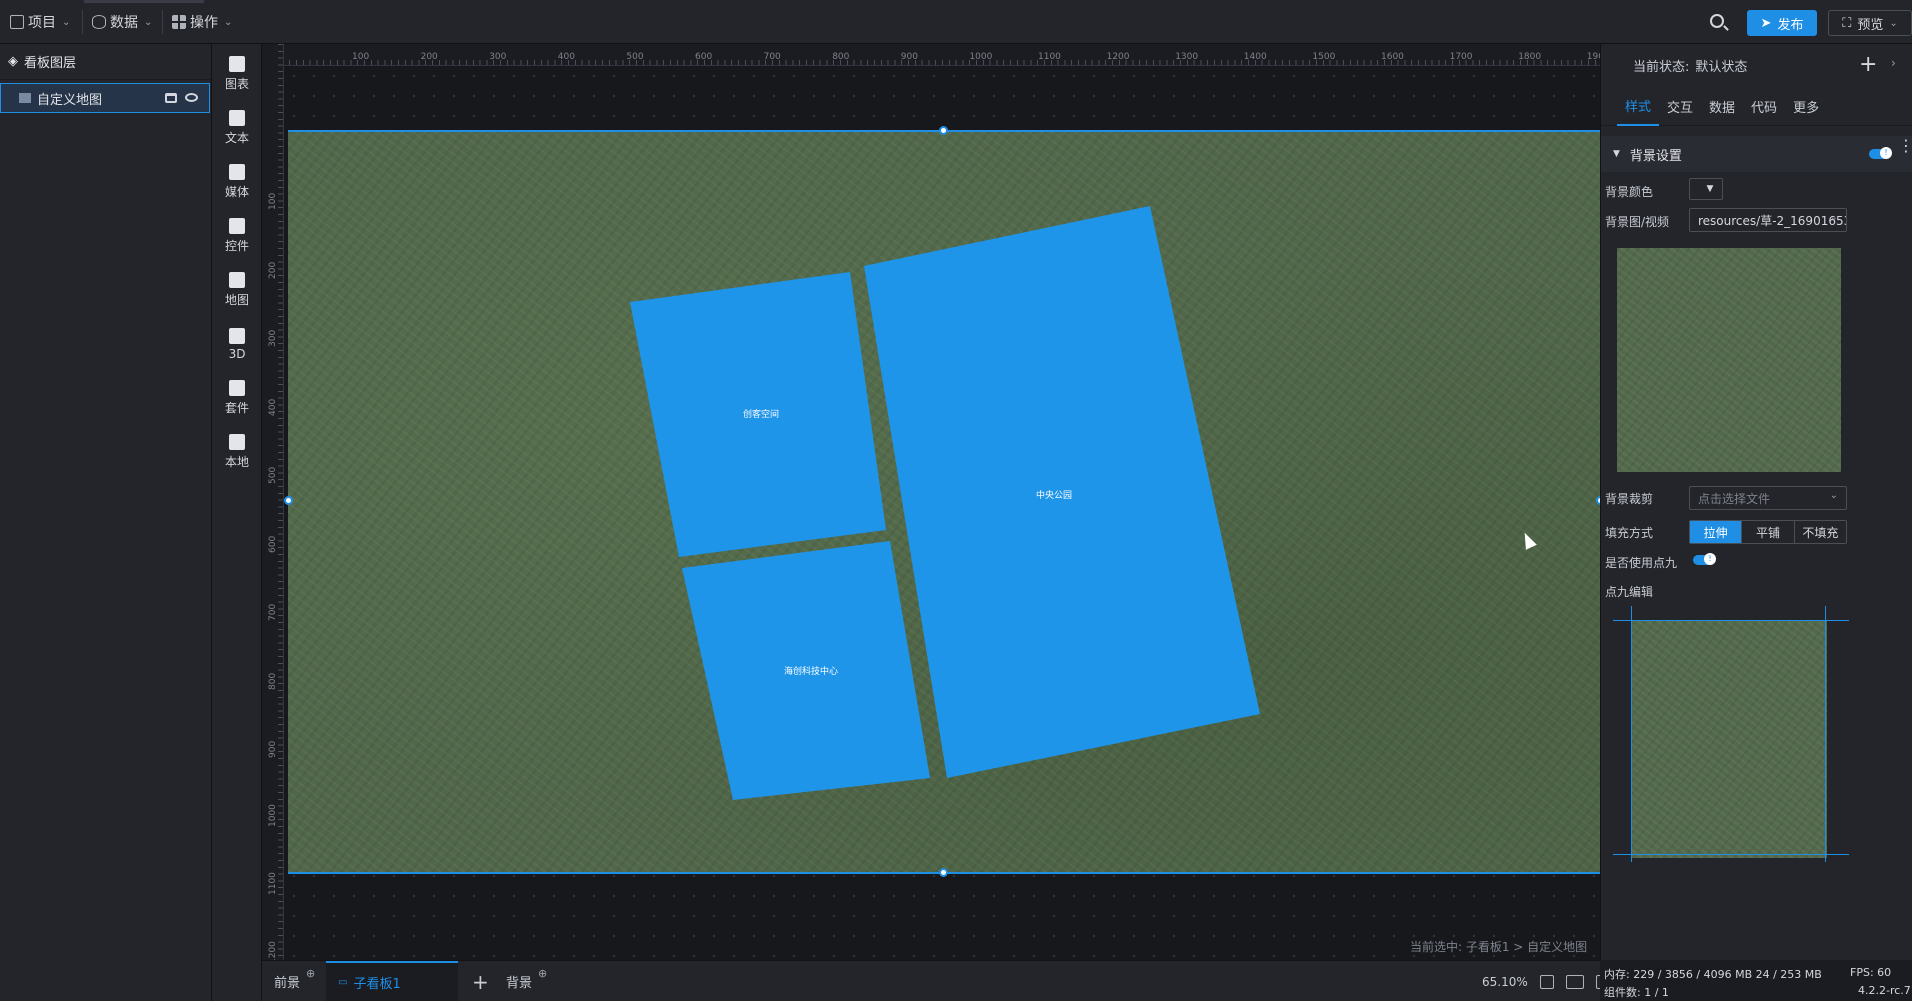 The height and width of the screenshot is (1001, 1912). I want to click on nine-guide-bottom, so click(1731, 854).